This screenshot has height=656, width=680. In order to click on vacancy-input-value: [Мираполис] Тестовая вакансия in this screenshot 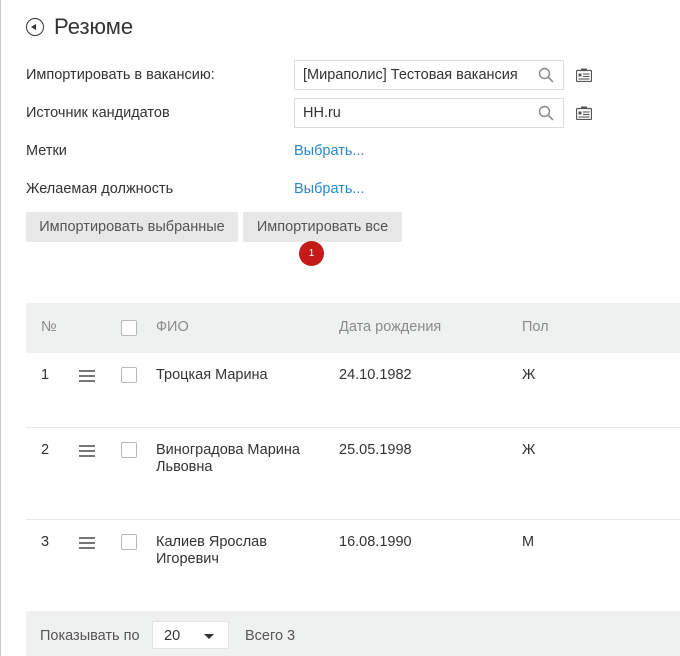, I will do `click(410, 75)`.